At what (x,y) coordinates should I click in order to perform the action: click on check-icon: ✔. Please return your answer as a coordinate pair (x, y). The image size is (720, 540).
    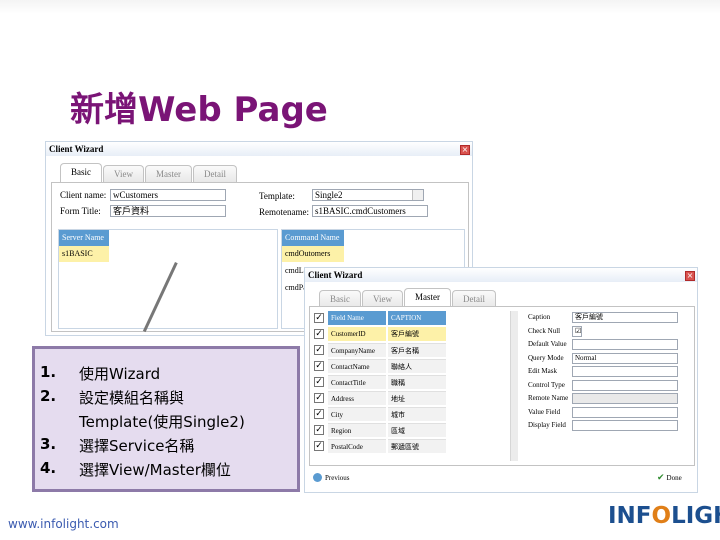
    Looking at the image, I should click on (661, 478).